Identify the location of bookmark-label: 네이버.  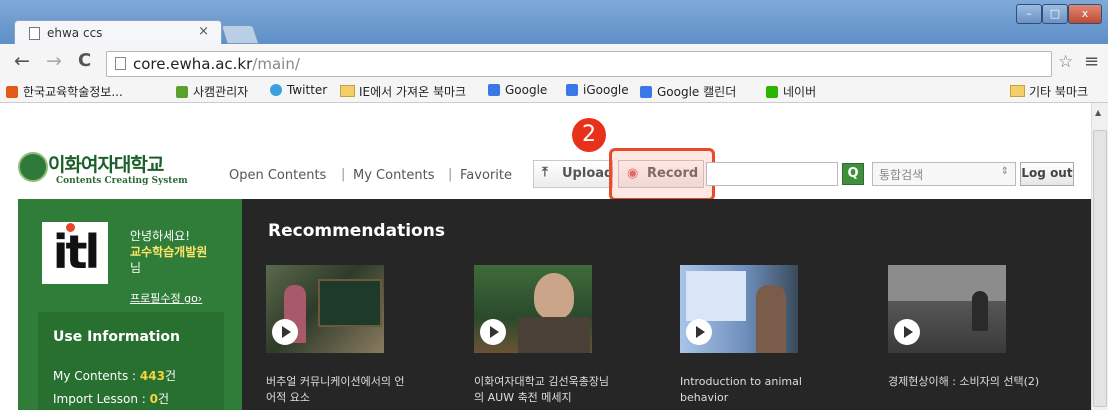
(800, 92).